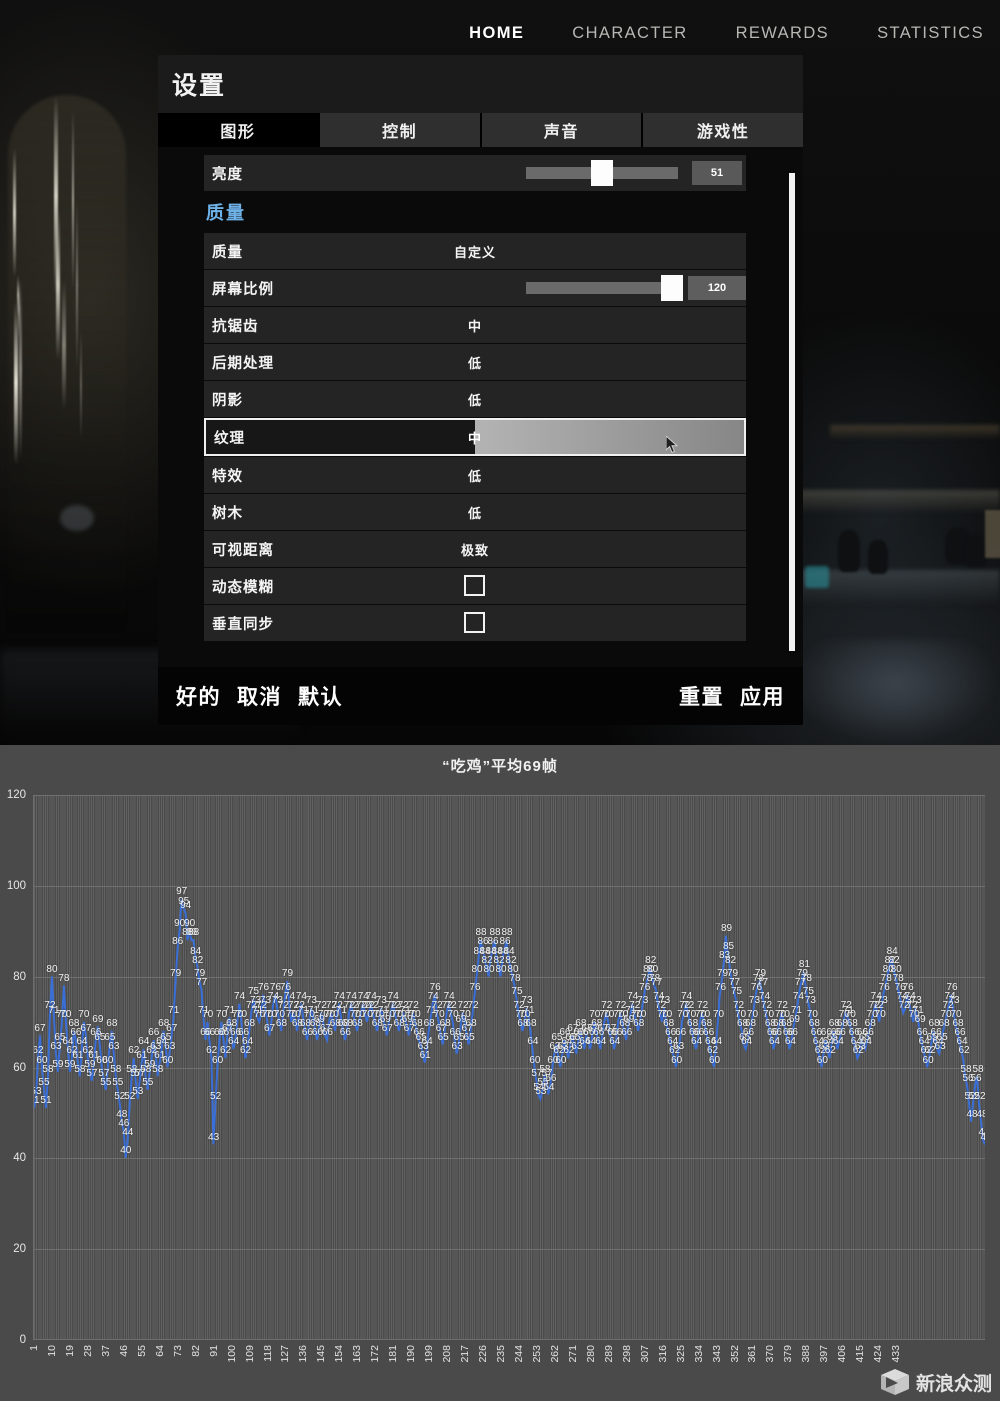 This screenshot has height=1401, width=1000. Describe the element at coordinates (817, 577) in the screenshot. I see `background-can` at that location.